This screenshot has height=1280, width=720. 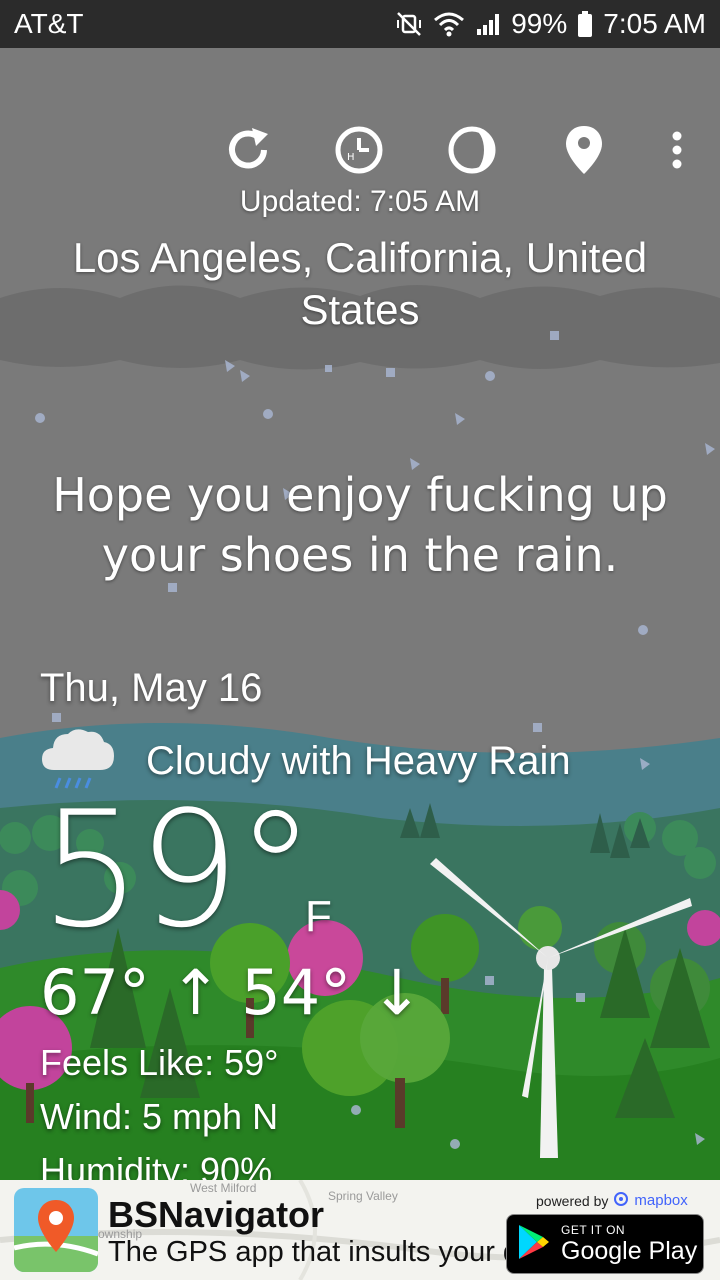 I want to click on forecast-date: Thu, May 16, so click(x=151, y=688).